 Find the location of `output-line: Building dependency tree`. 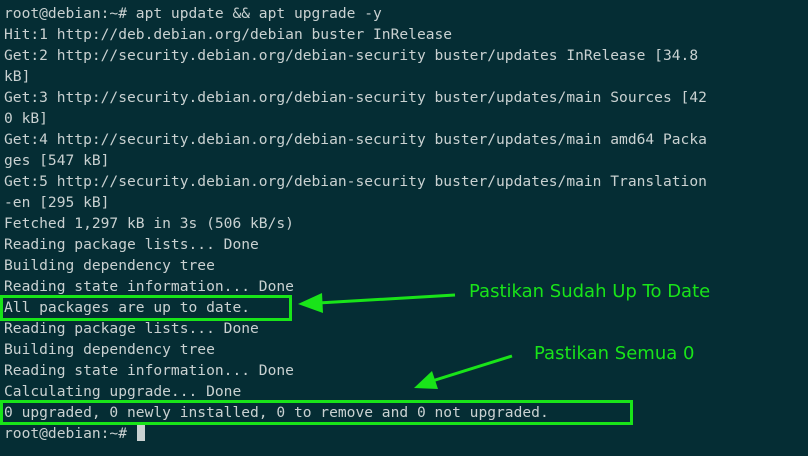

output-line: Building dependency tree is located at coordinates (109, 265).